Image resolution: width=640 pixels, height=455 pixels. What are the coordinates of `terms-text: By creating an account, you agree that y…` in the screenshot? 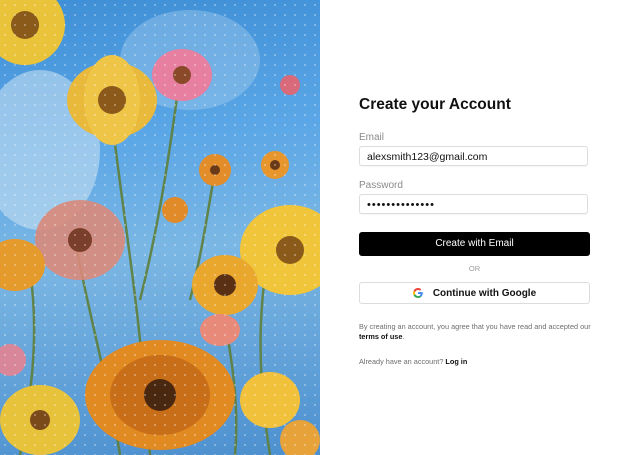 It's located at (475, 326).